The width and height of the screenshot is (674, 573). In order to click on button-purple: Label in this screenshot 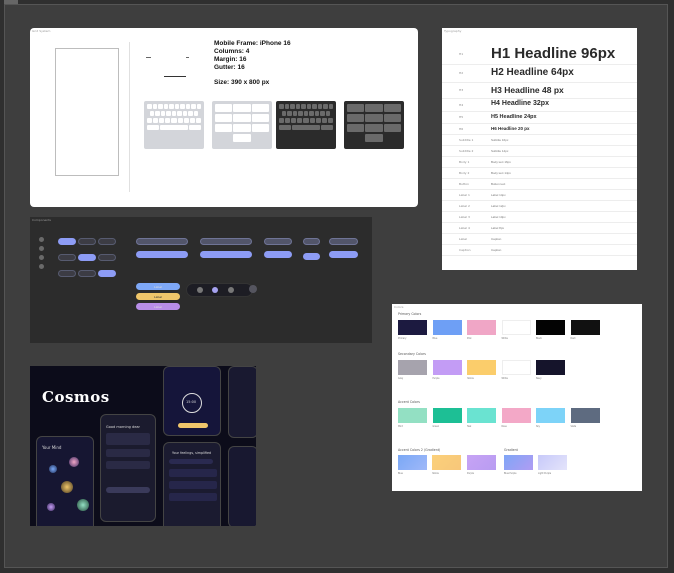, I will do `click(158, 306)`.